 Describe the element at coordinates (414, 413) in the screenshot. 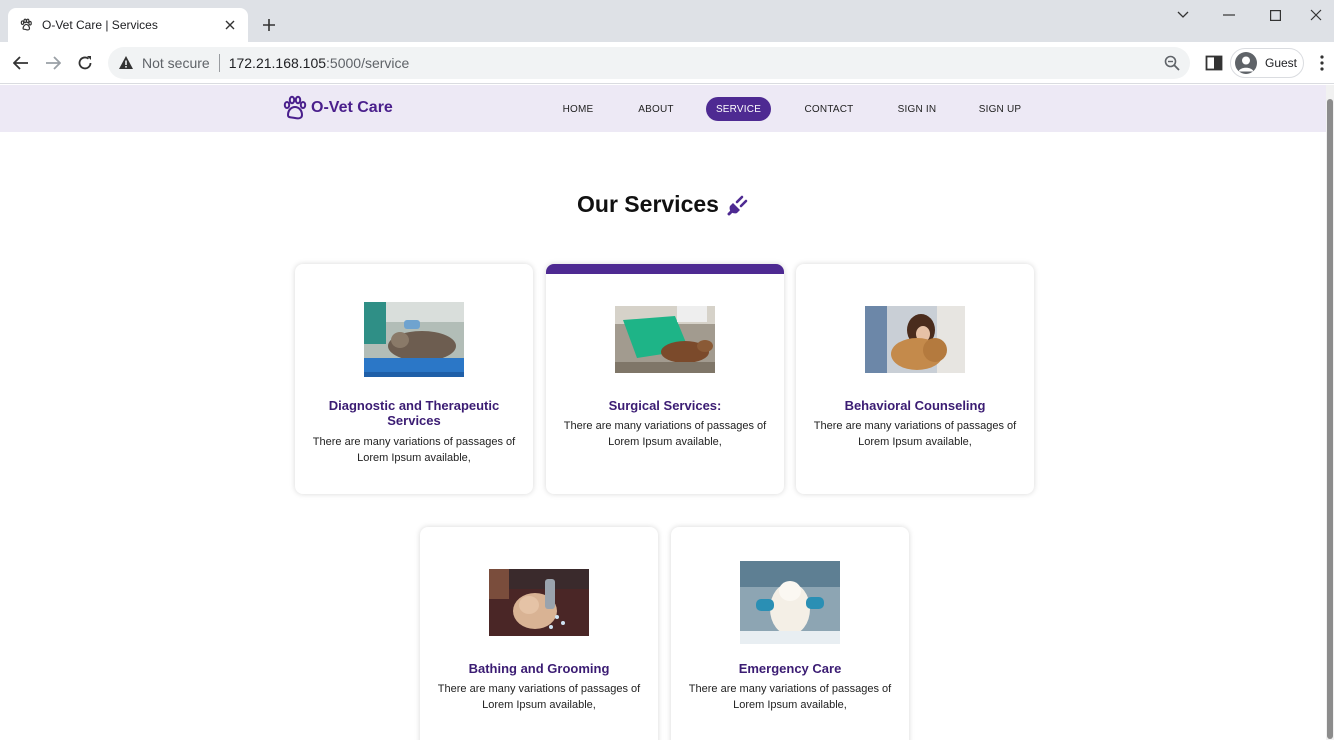

I see `service-title: Diagnostic and Therapeutic Services` at that location.